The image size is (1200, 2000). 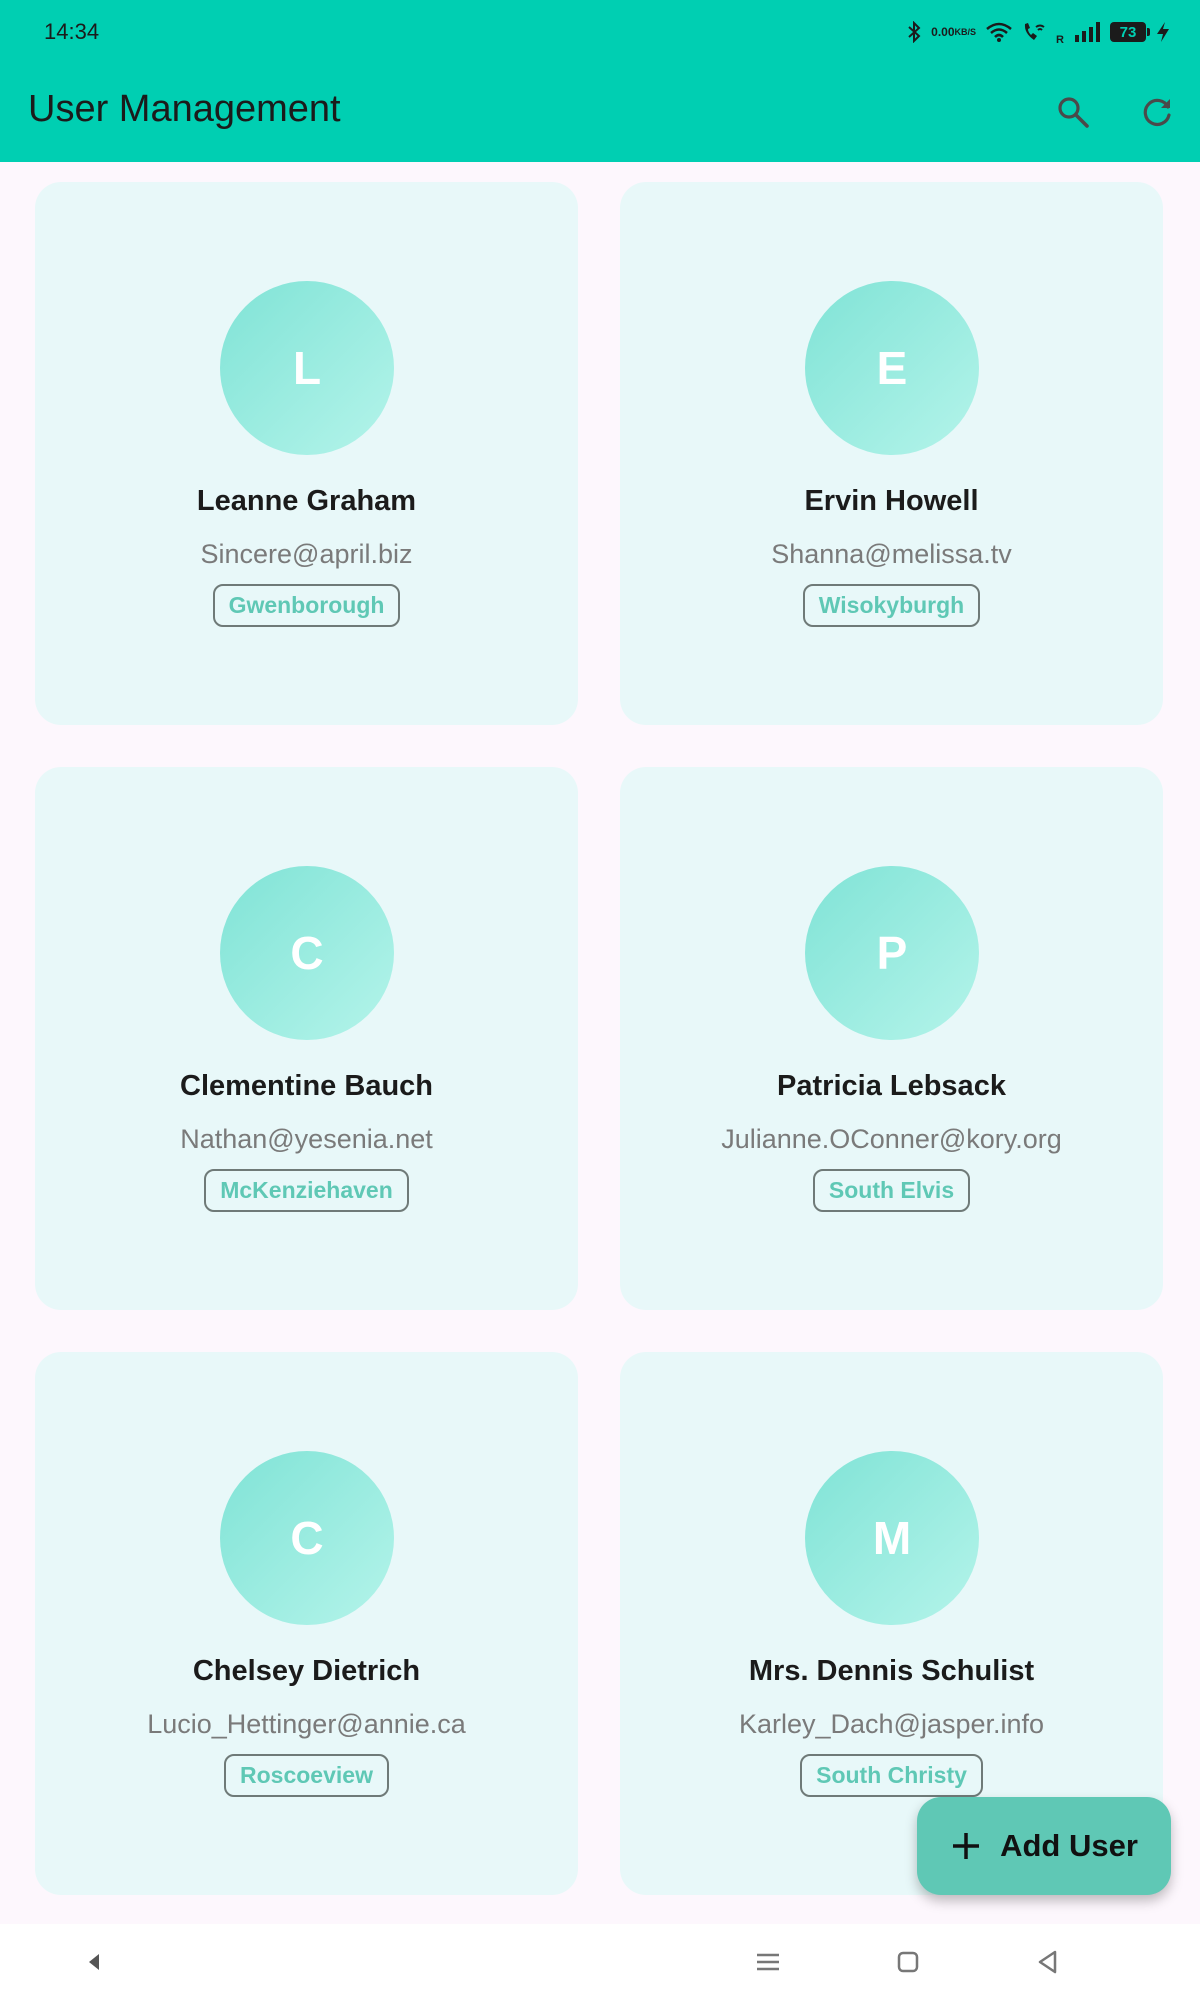 I want to click on roaming-indicator: R, so click(x=1060, y=40).